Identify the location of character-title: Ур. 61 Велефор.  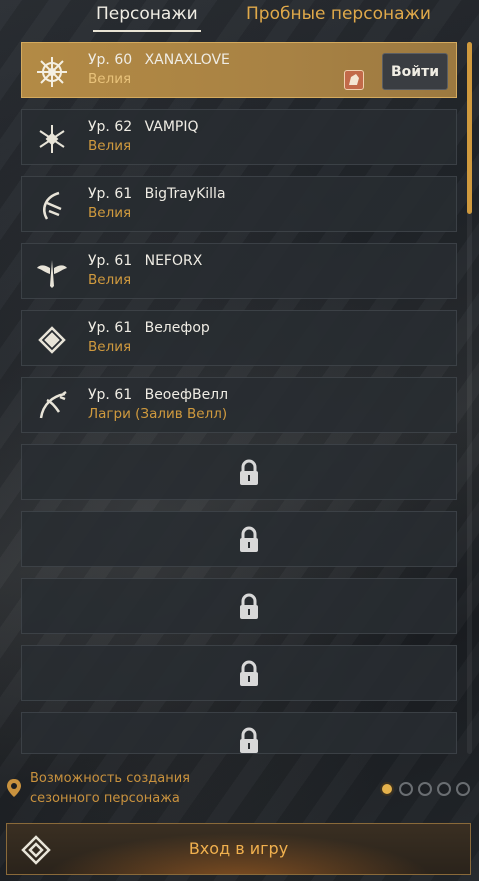
(149, 328).